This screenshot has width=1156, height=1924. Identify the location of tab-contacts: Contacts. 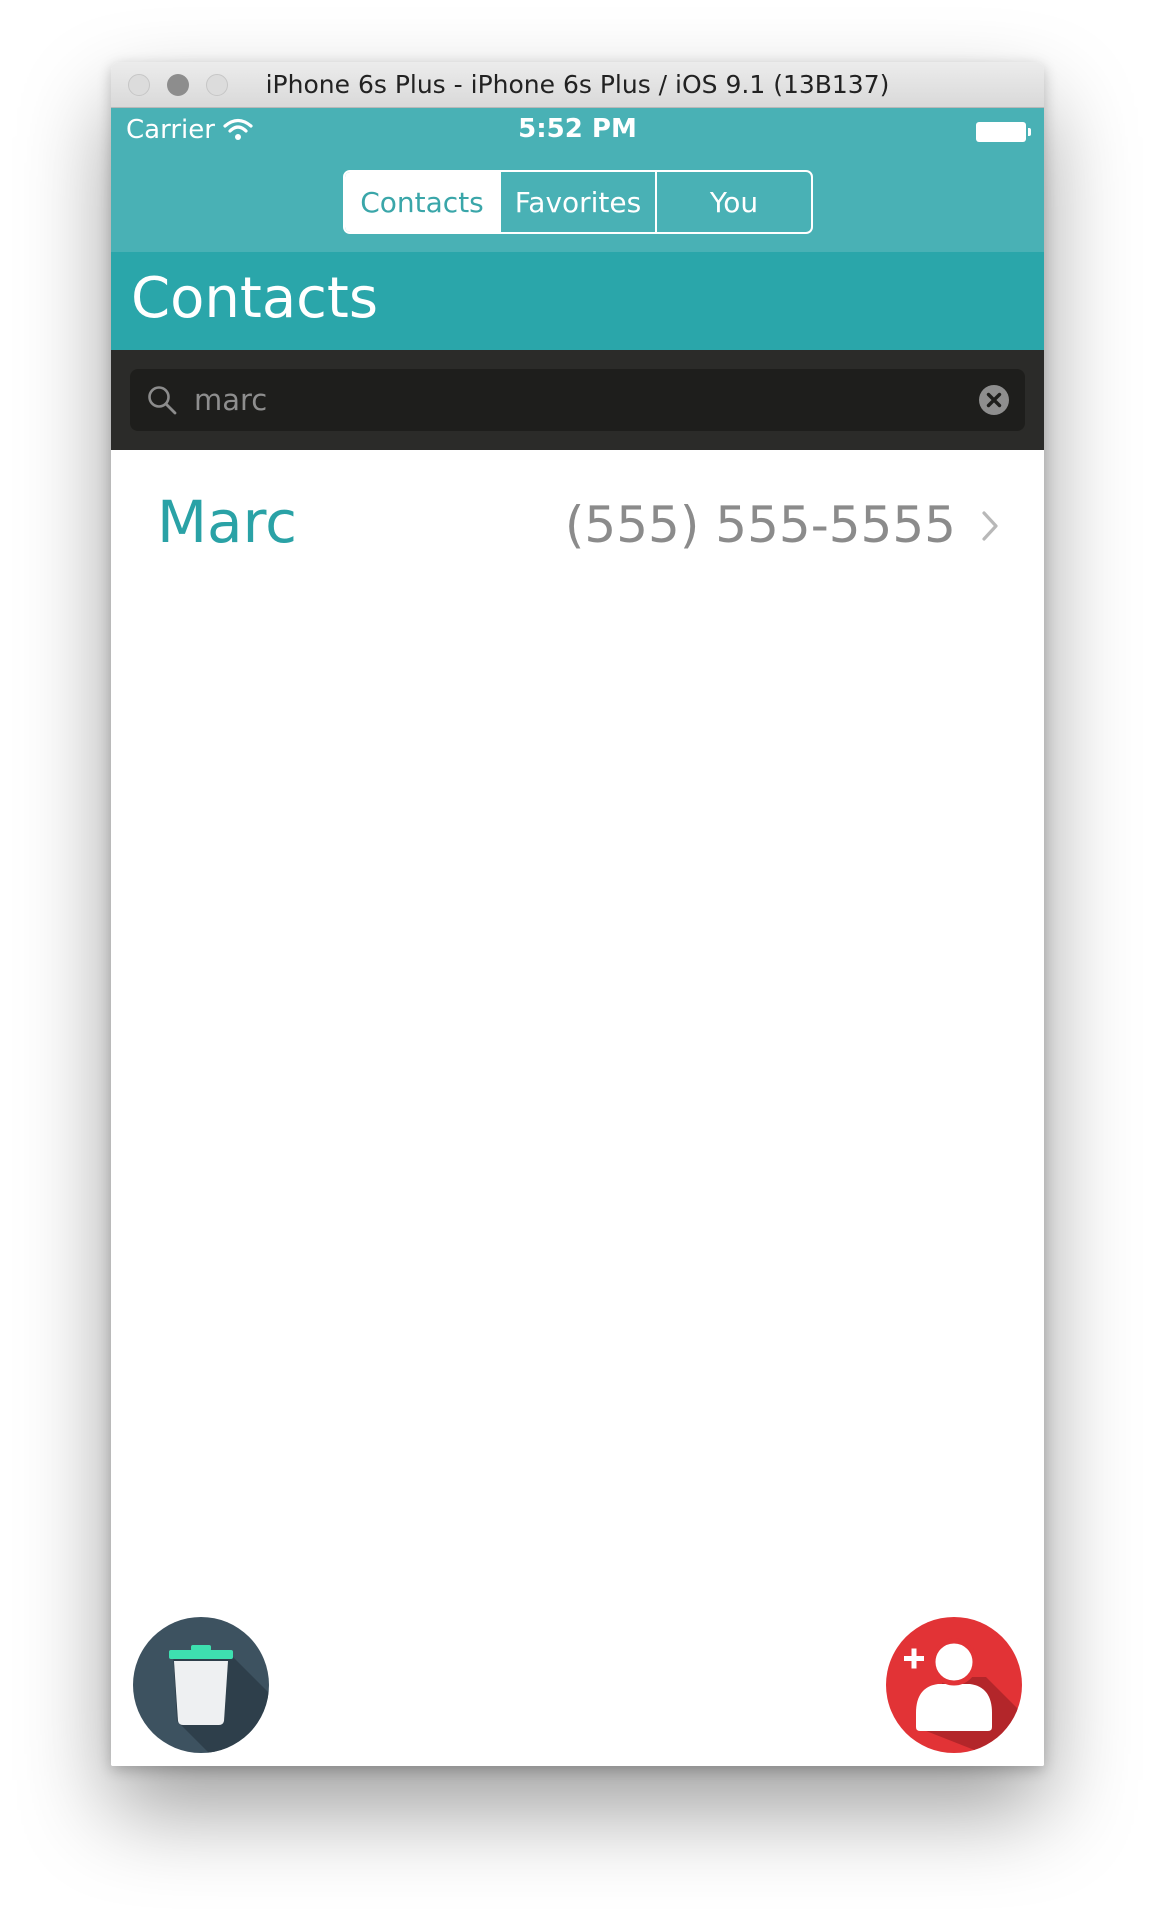
(422, 202).